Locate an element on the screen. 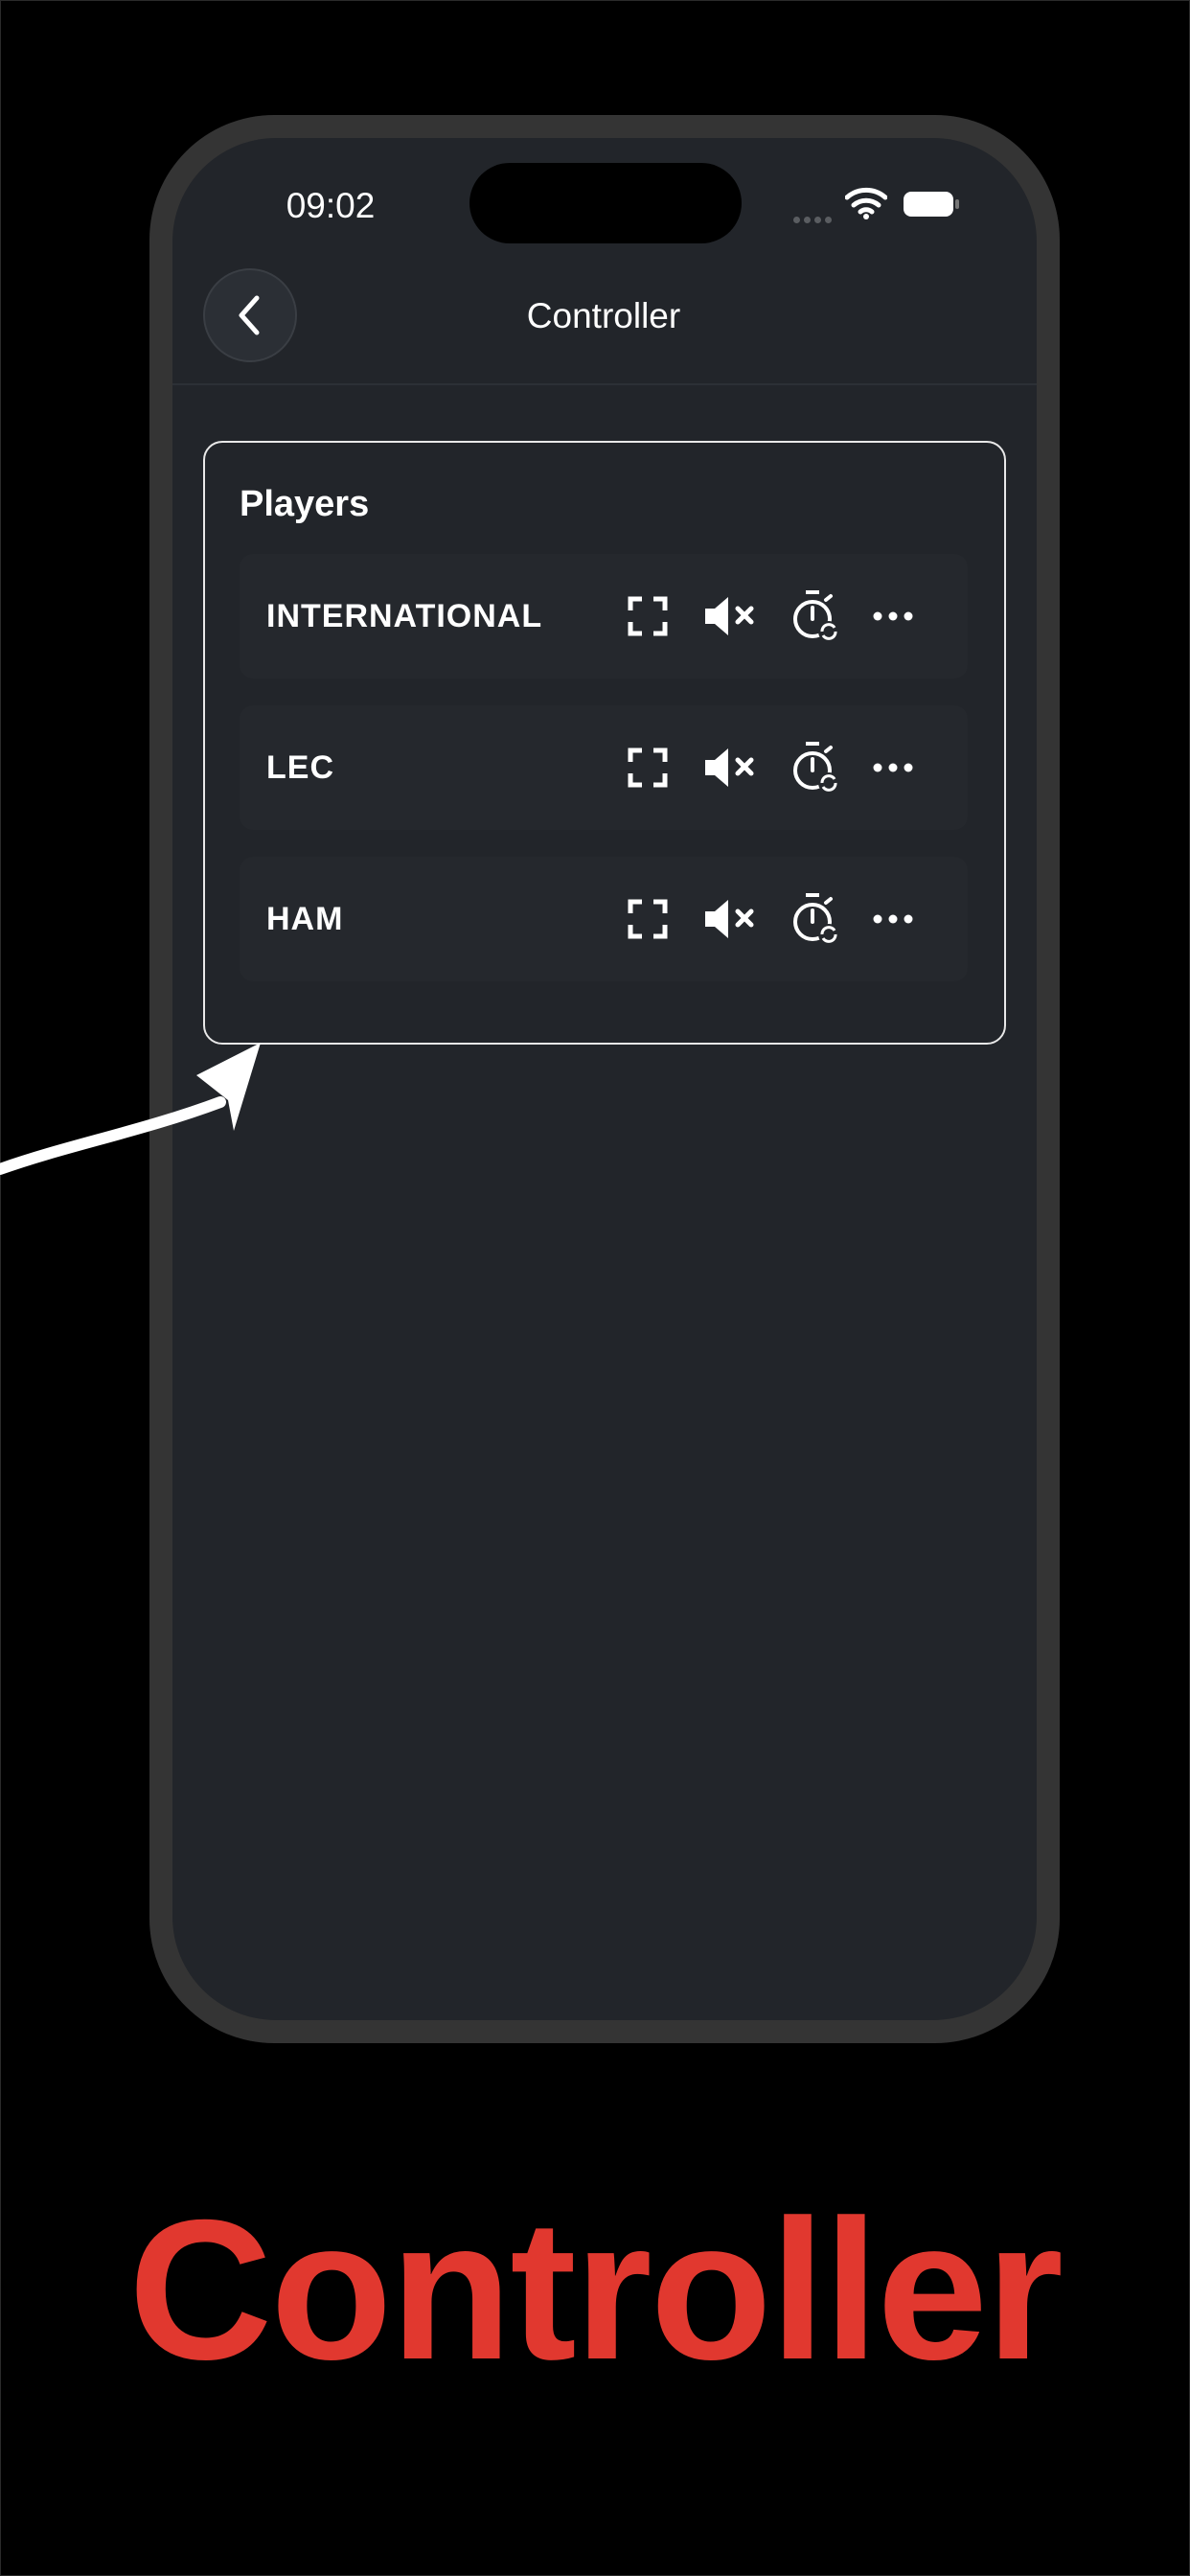  page-title: Controller is located at coordinates (604, 315).